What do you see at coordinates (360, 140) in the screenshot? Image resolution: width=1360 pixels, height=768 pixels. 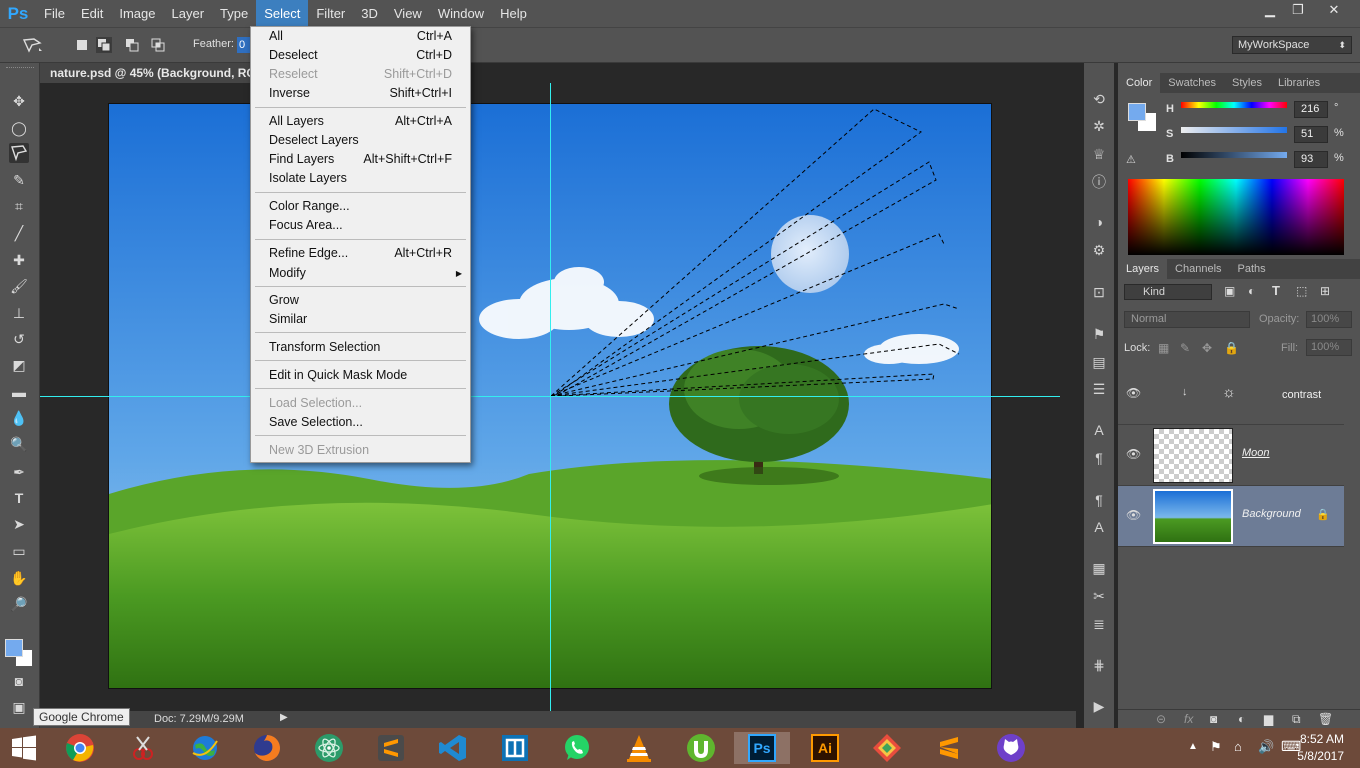 I see `menu-item-deselect-layers: Deselect Layers` at bounding box center [360, 140].